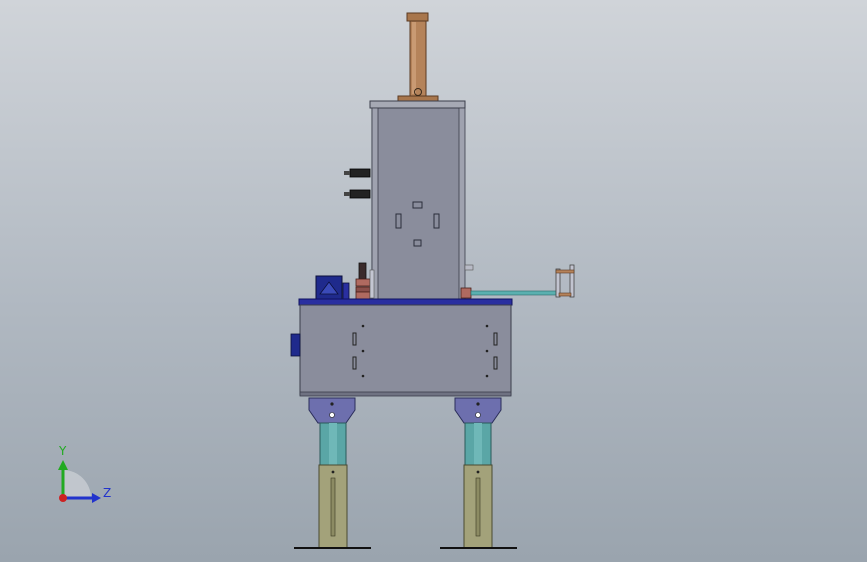 This screenshot has width=867, height=562. Describe the element at coordinates (478, 473) in the screenshot. I see `right-leg` at that location.